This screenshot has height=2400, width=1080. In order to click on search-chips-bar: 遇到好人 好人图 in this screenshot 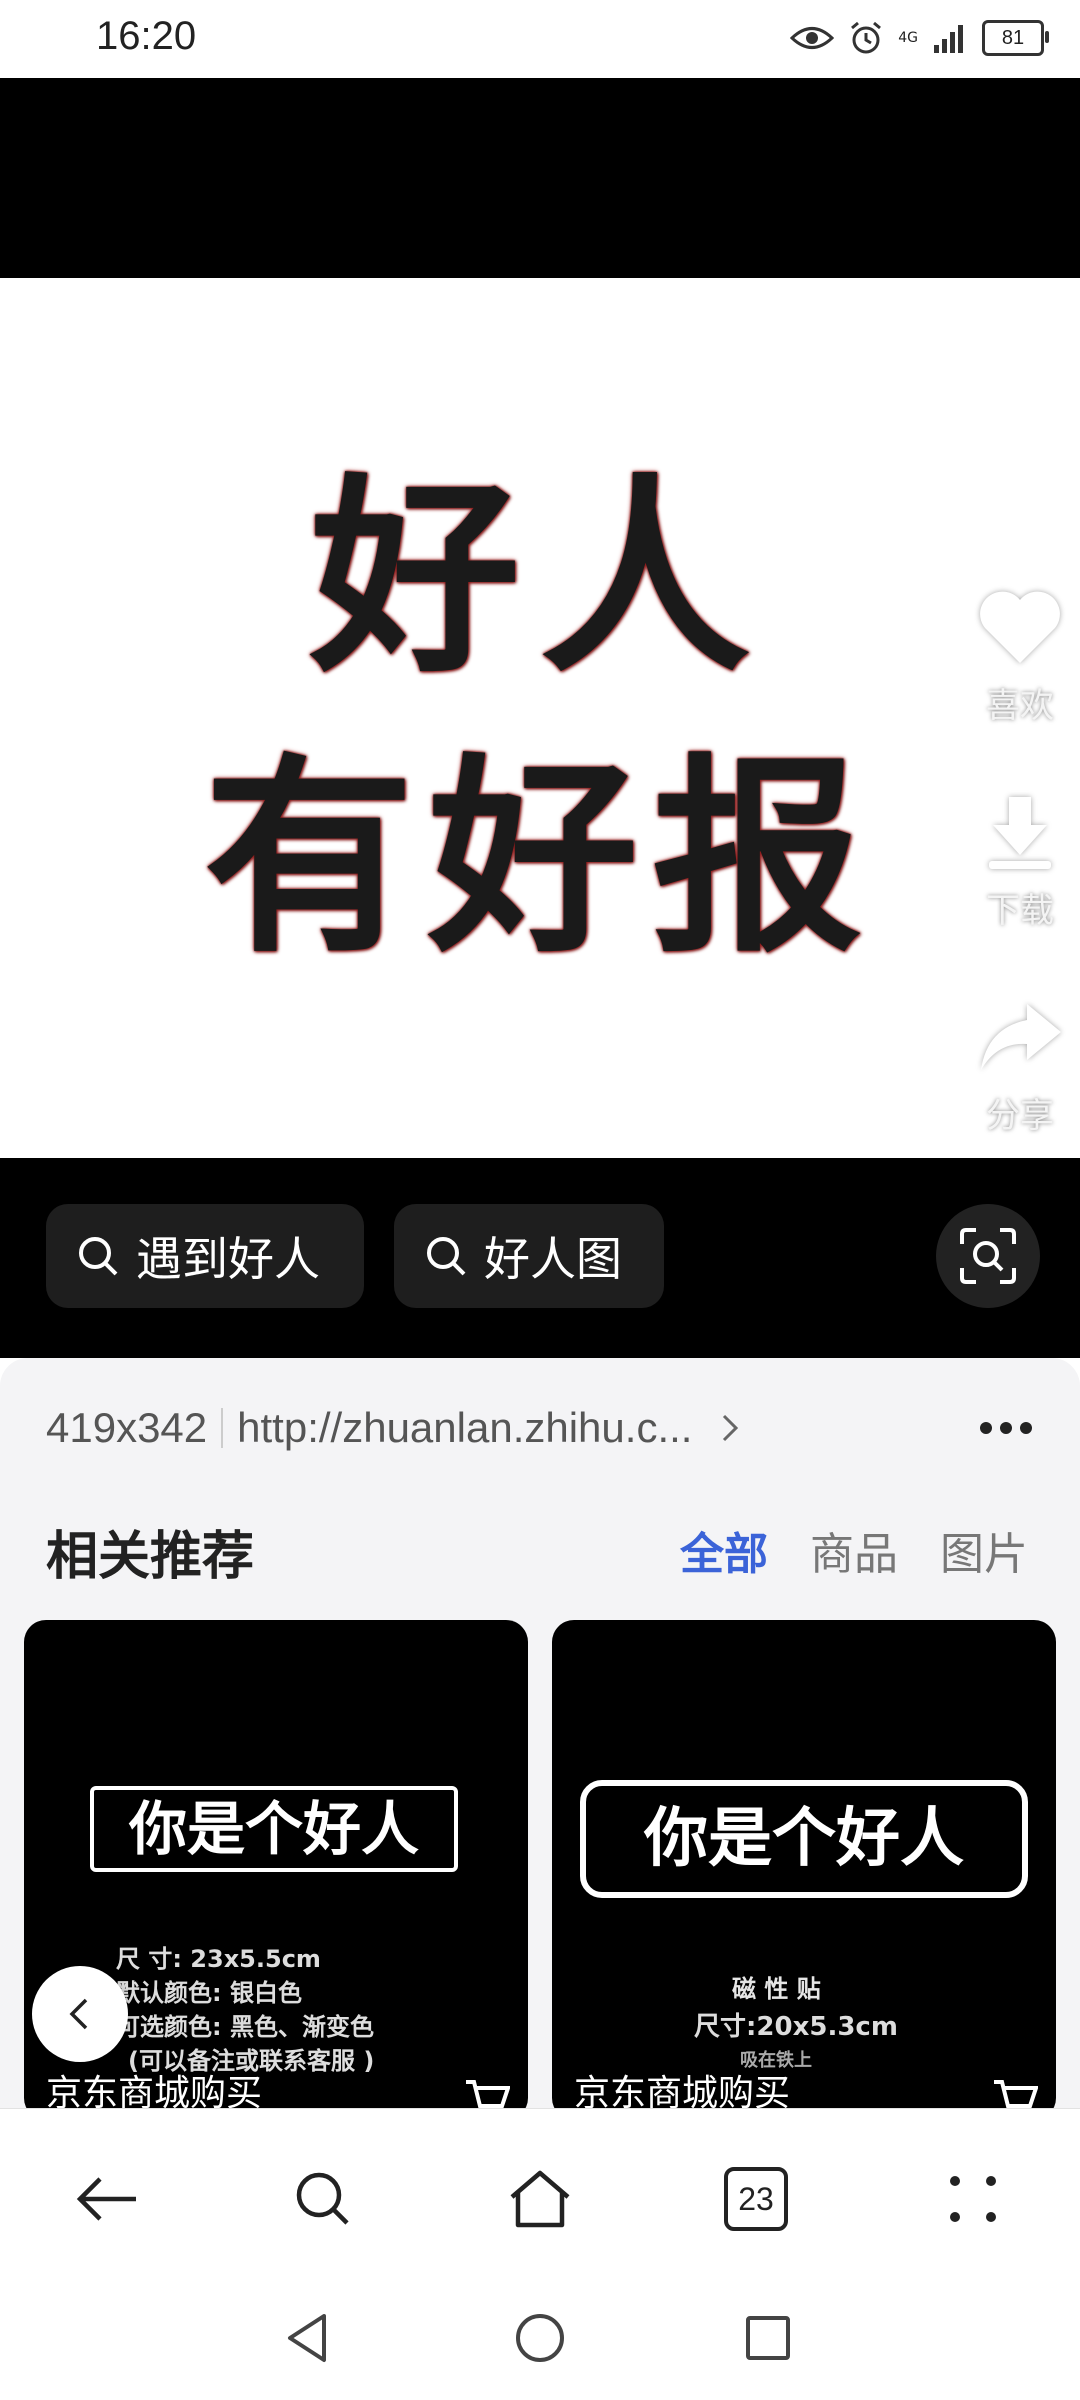, I will do `click(540, 1258)`.